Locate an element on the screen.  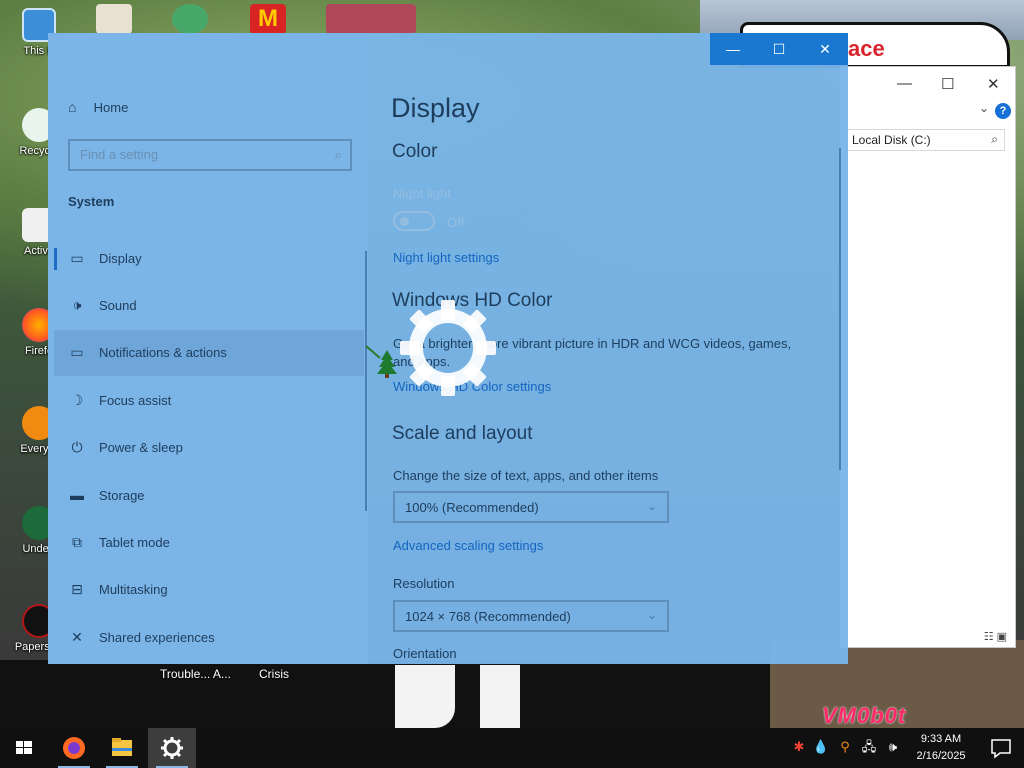
scale-value: 100% (Recommended) is located at coordinates (472, 507).